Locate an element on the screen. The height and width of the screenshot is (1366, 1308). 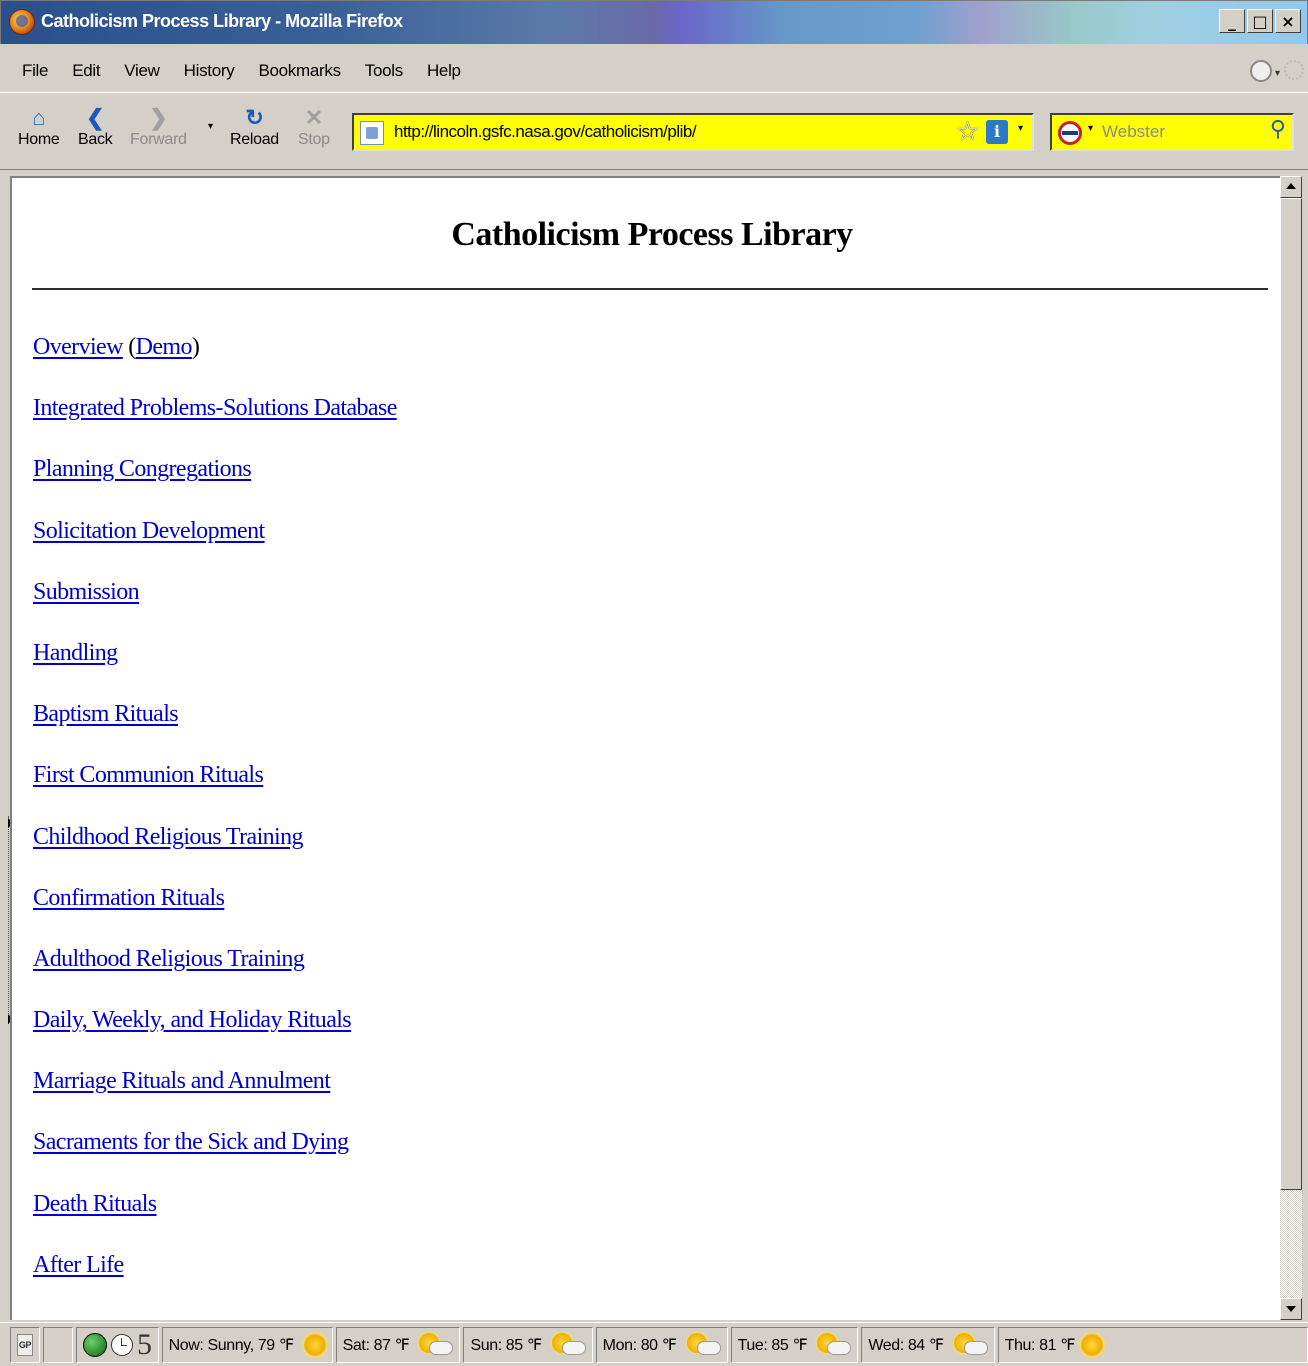
link-confirmation-rituals: Confirmation Rituals is located at coordinates (129, 898).